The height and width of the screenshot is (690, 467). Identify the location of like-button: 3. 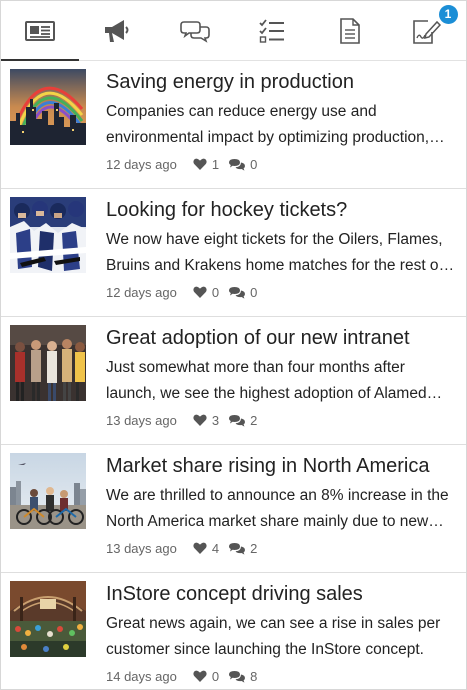
(206, 420).